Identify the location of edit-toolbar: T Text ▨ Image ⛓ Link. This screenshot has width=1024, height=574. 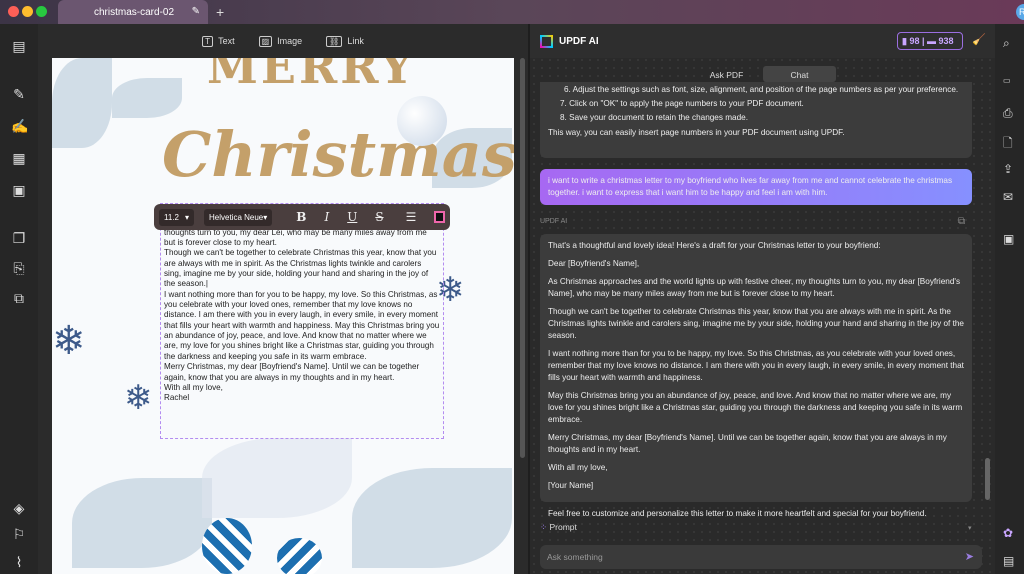
(283, 41).